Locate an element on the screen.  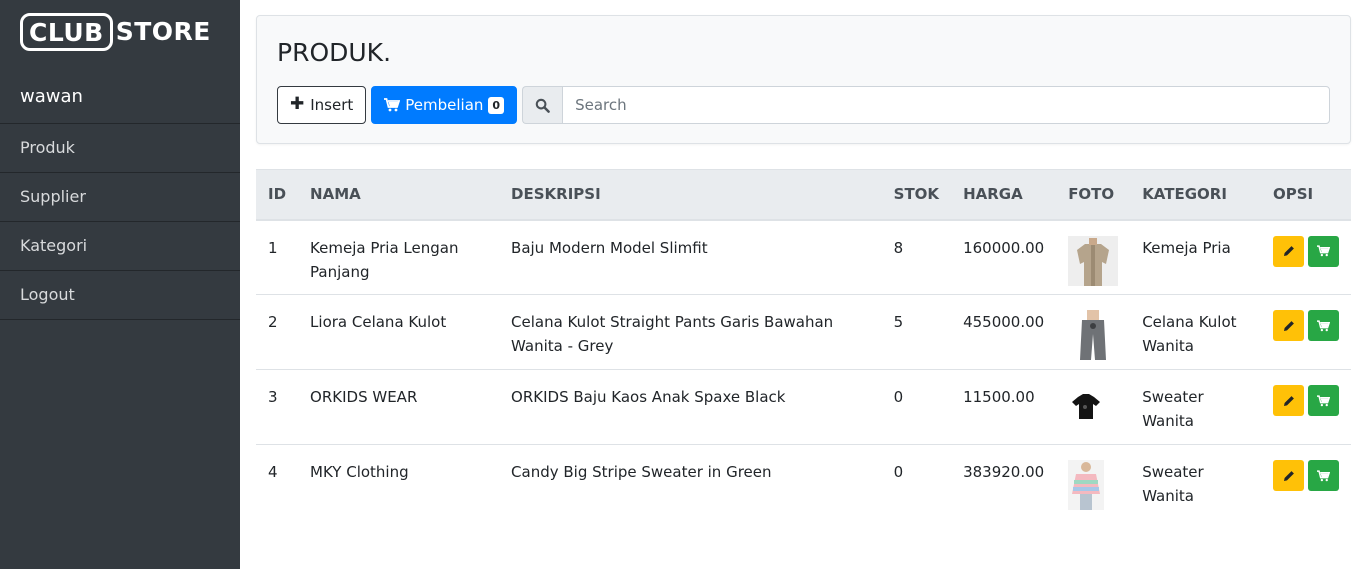
insert-button: ✚ Insert is located at coordinates (322, 105).